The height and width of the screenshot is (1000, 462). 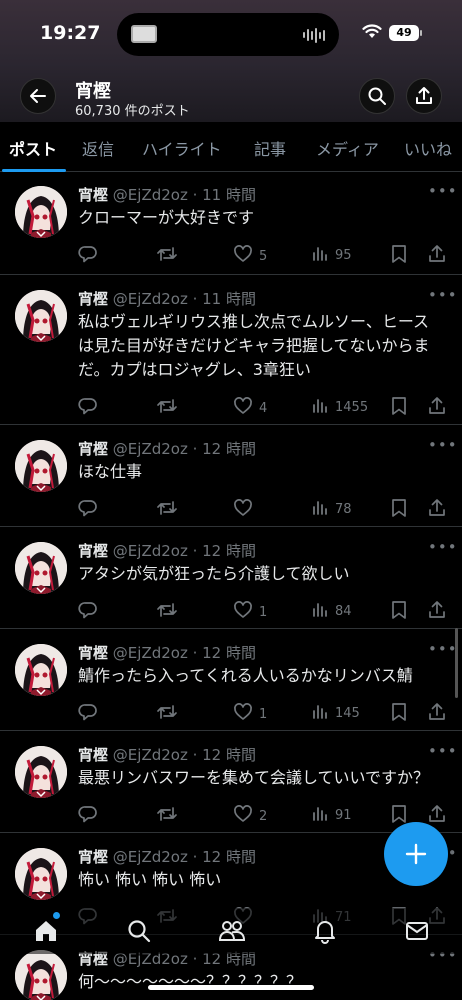 What do you see at coordinates (428, 148) in the screenshot?
I see `tab-likes: いいね` at bounding box center [428, 148].